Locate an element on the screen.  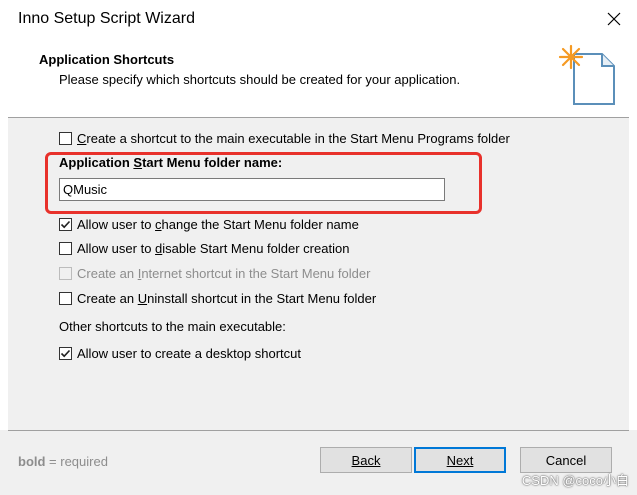
footer-separator is located at coordinates (318, 430).